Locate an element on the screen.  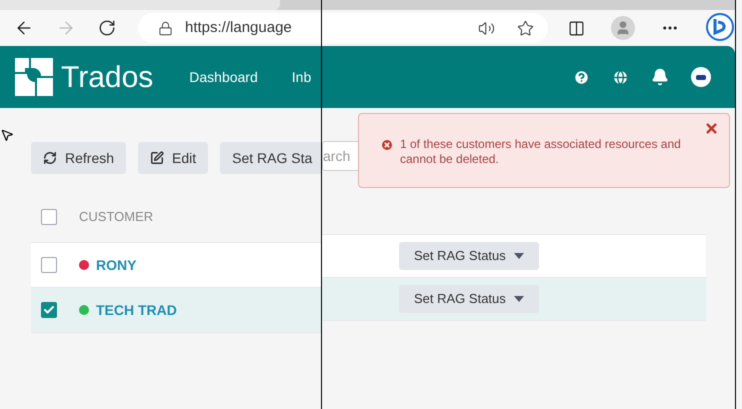
edit-icon is located at coordinates (157, 158).